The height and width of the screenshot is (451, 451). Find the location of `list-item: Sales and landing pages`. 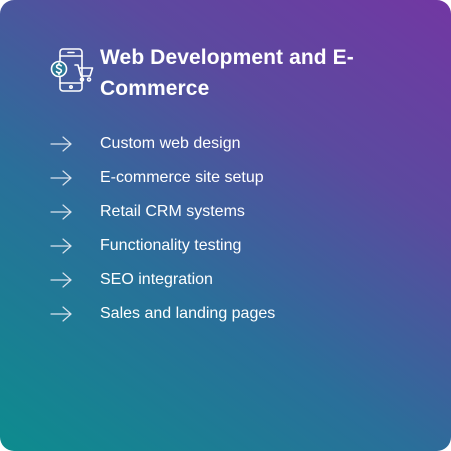

list-item: Sales and landing pages is located at coordinates (240, 314).